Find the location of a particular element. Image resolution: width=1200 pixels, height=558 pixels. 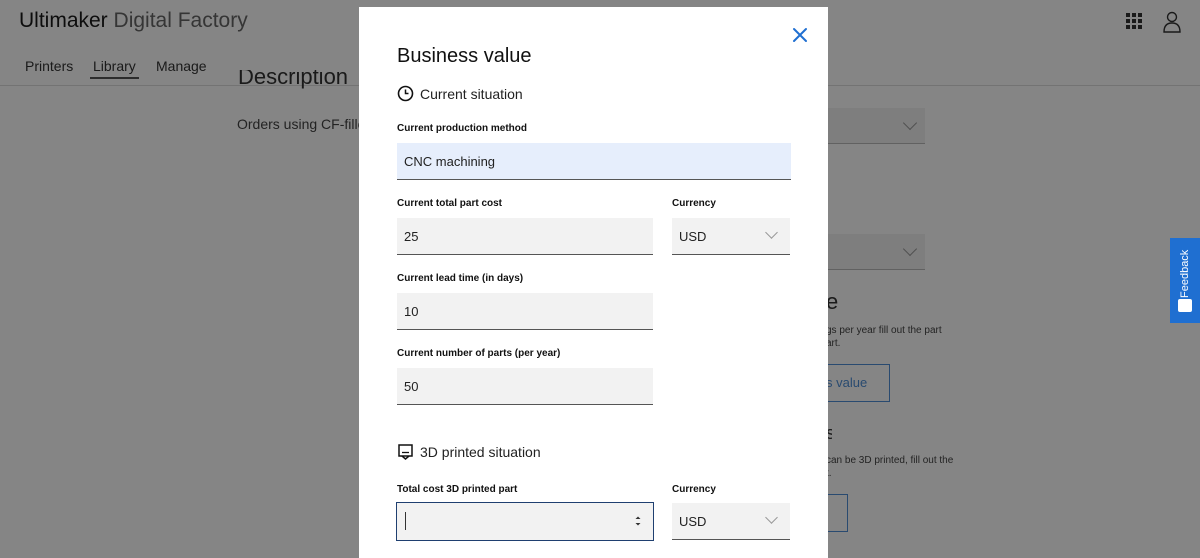

feedback-tab: Feedback is located at coordinates (1185, 280).